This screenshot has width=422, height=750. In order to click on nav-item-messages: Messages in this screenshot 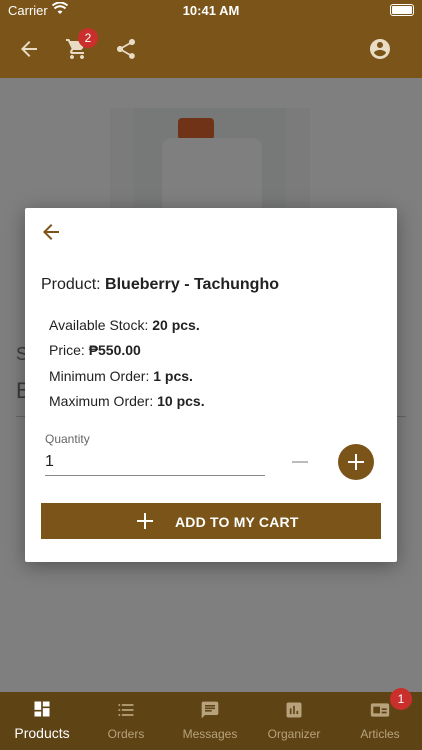, I will do `click(210, 721)`.